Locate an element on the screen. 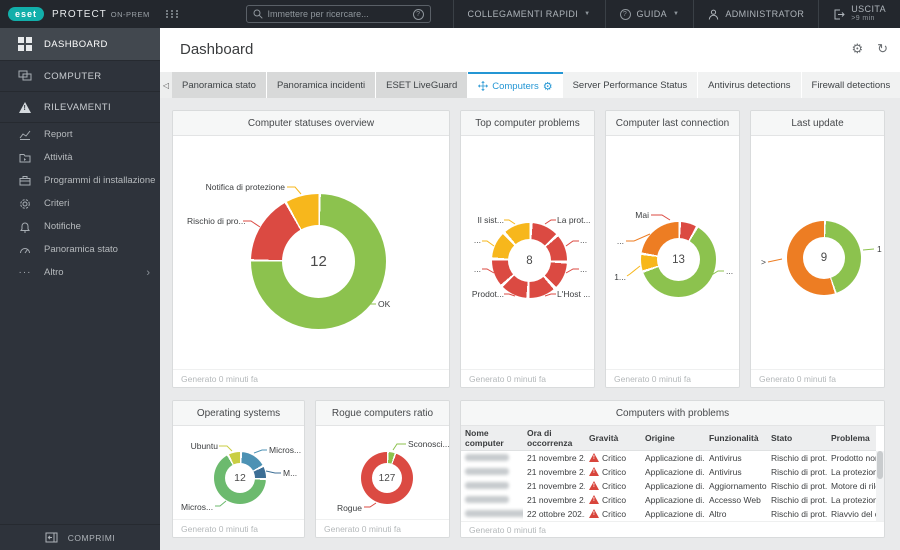 This screenshot has width=900, height=550. search-help-icon: ? is located at coordinates (418, 14).